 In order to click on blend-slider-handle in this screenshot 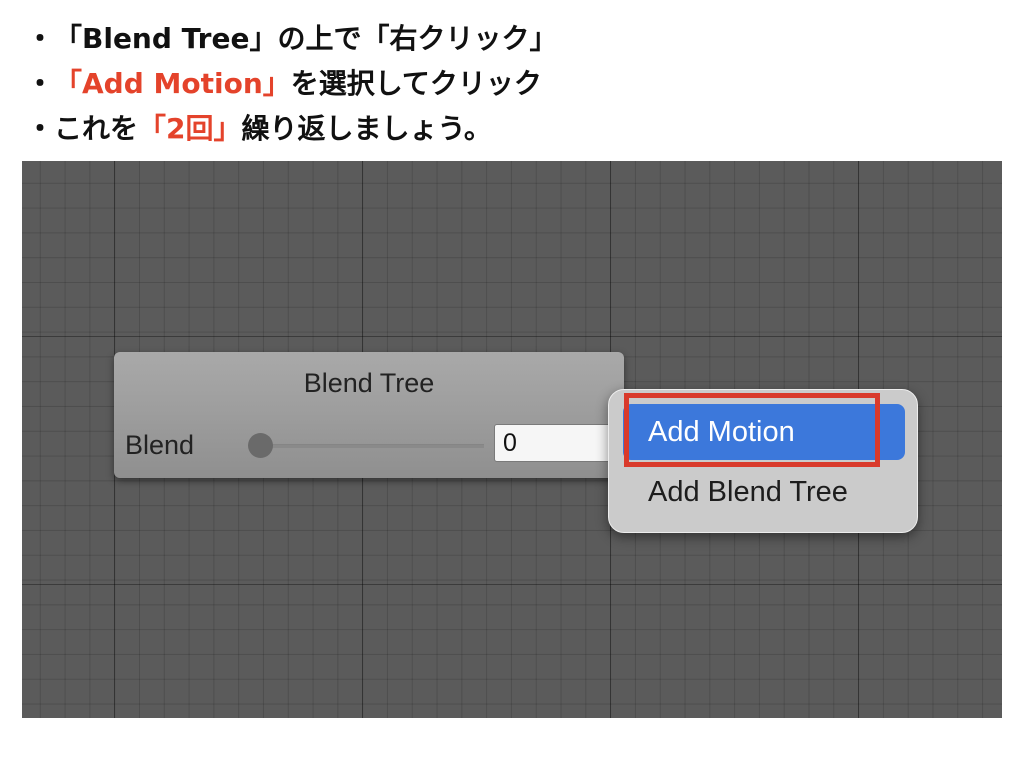, I will do `click(260, 445)`.